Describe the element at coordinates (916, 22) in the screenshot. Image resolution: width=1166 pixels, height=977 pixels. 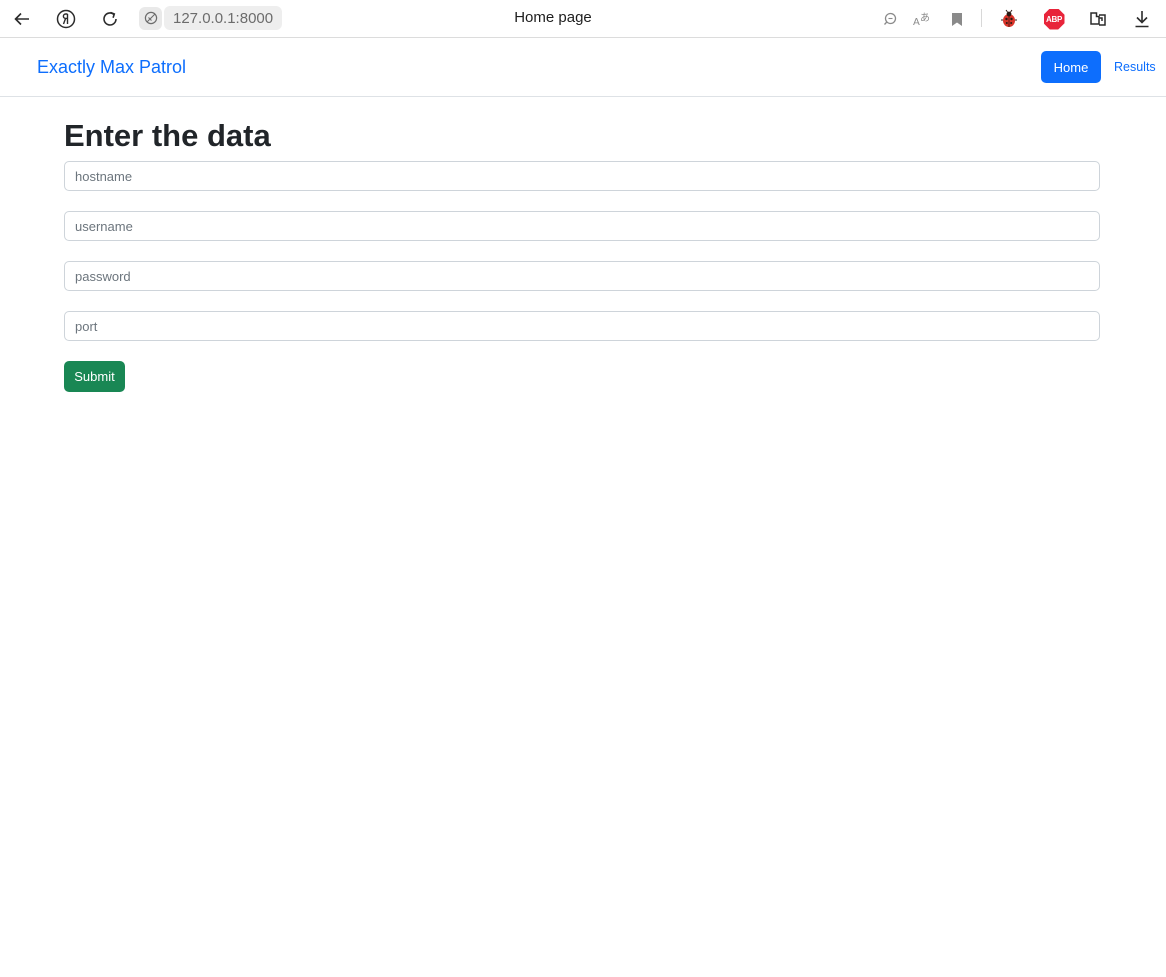
I see `svg-text: A` at that location.